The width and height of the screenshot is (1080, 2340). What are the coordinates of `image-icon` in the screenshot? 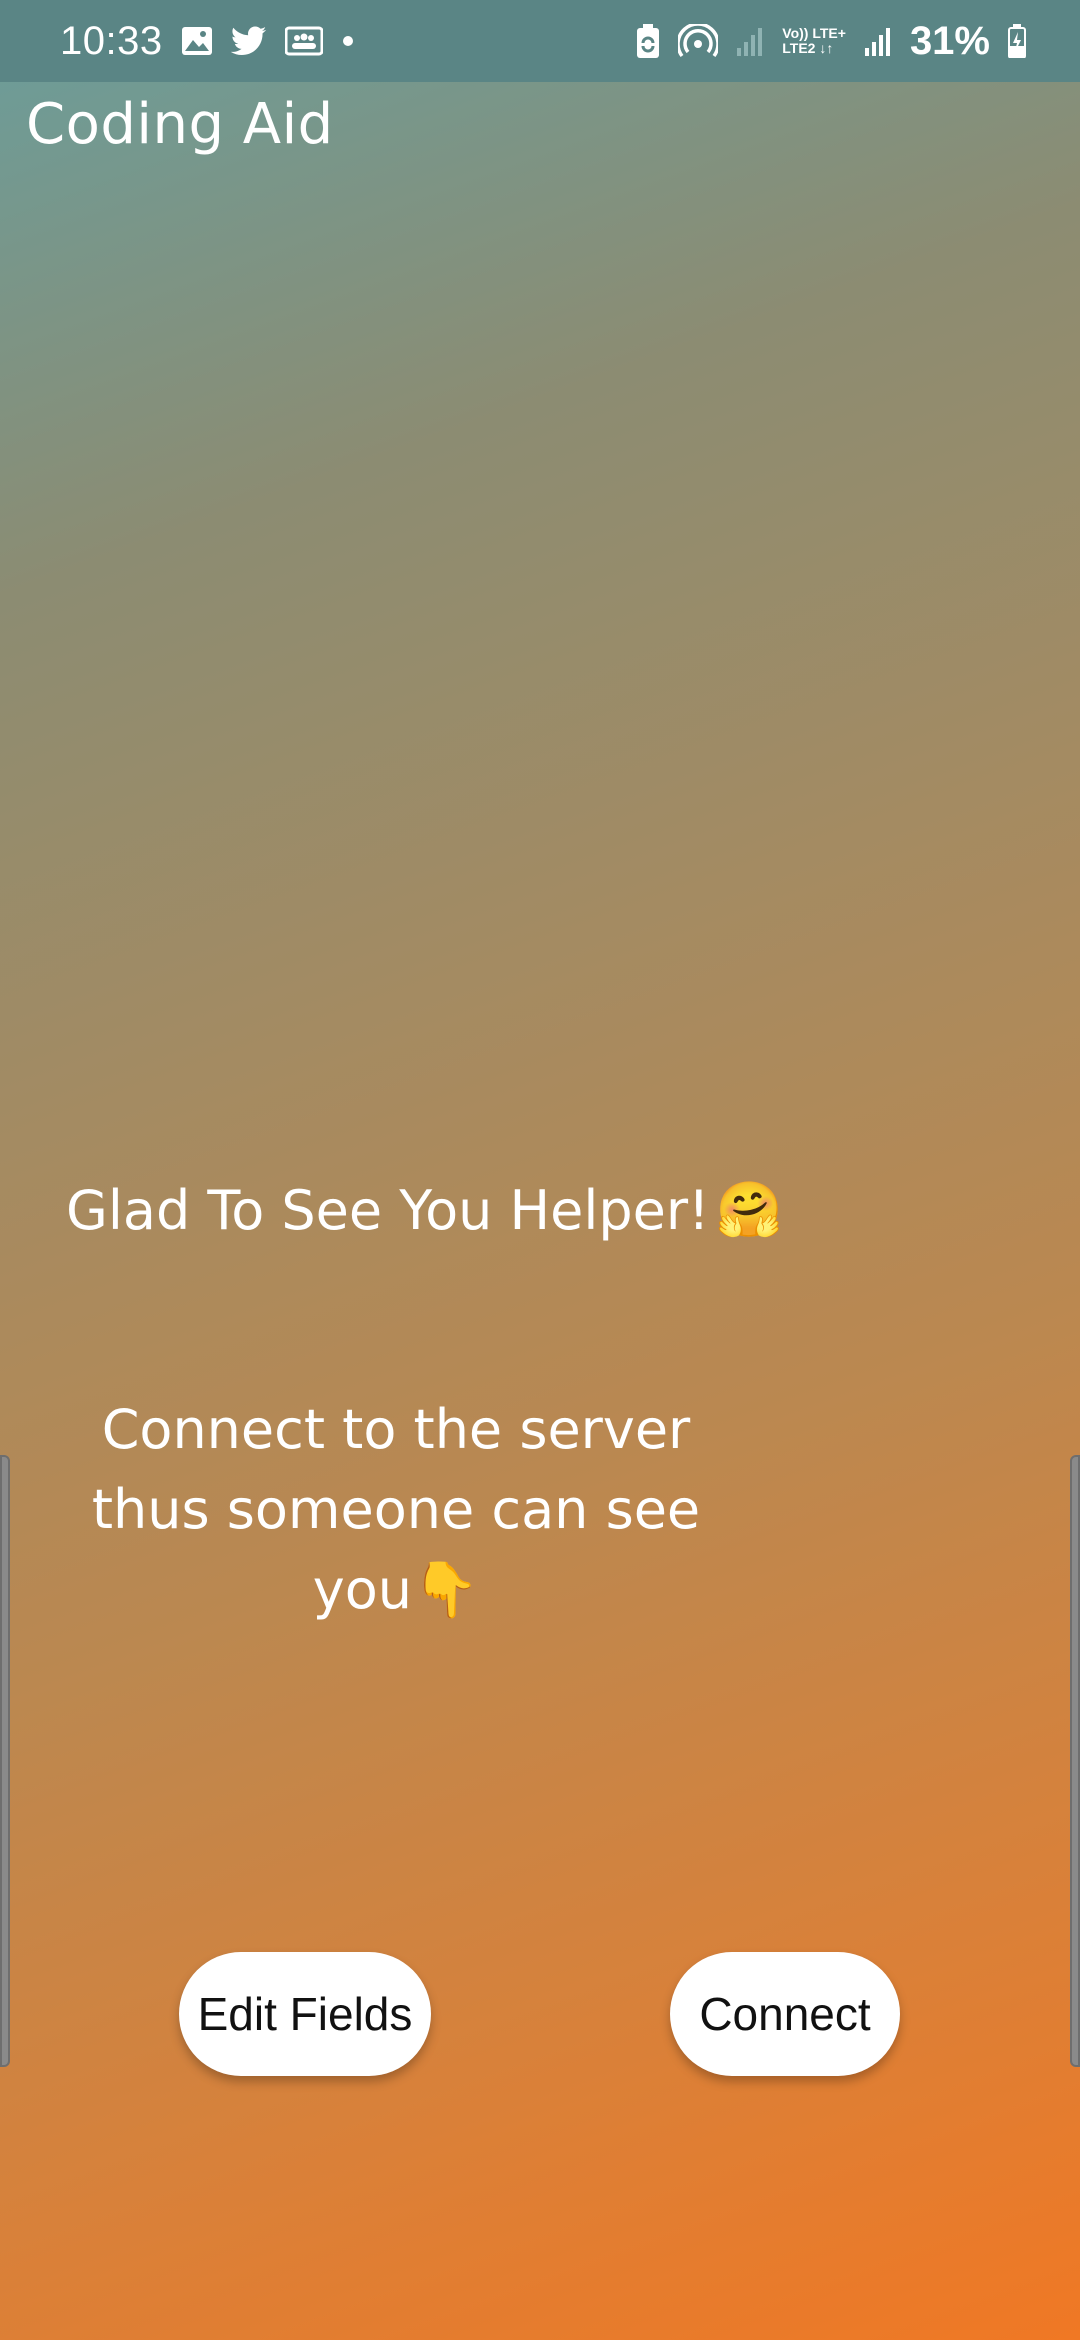 It's located at (197, 41).